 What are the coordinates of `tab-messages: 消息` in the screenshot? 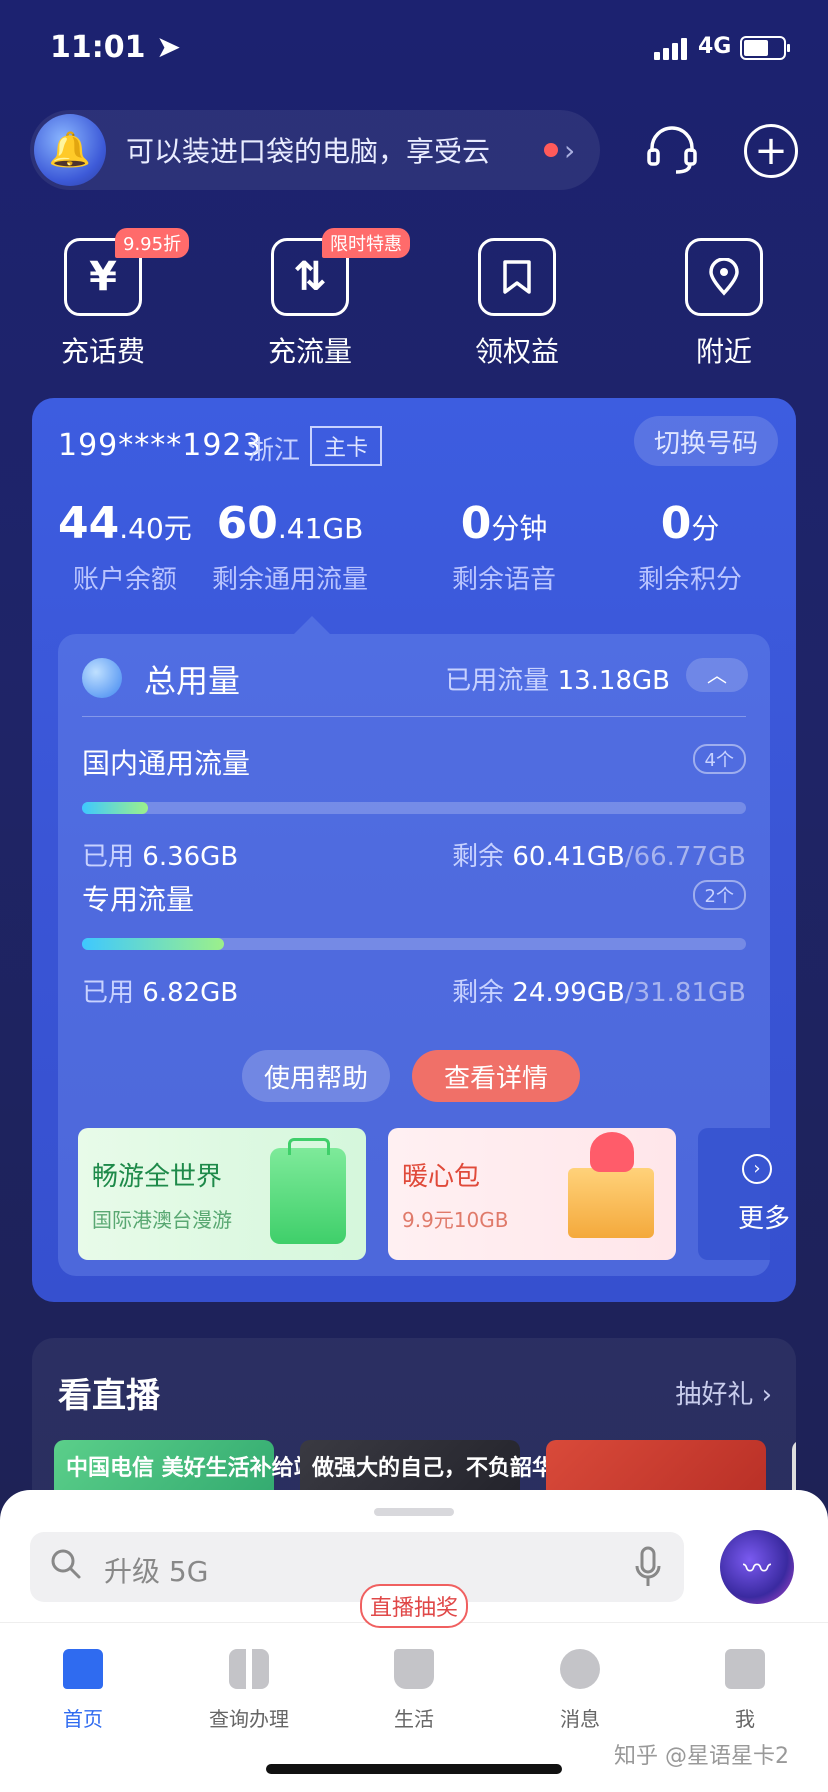 It's located at (580, 1690).